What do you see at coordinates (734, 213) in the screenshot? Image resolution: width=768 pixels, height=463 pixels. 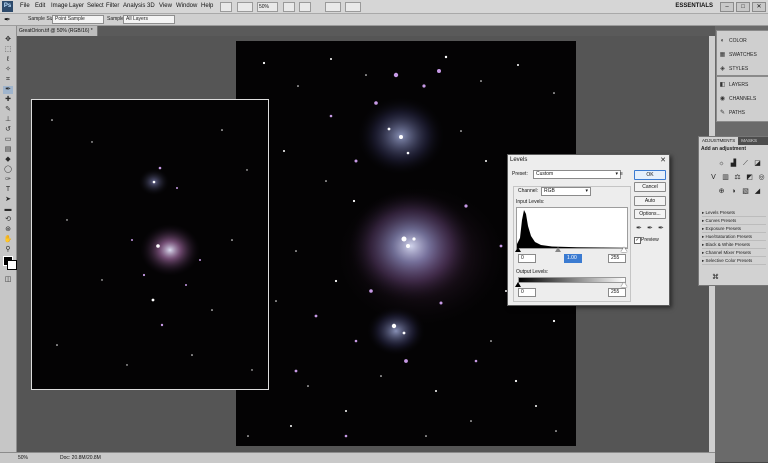 I see `preset-levels: ▸ Levels Presets` at bounding box center [734, 213].